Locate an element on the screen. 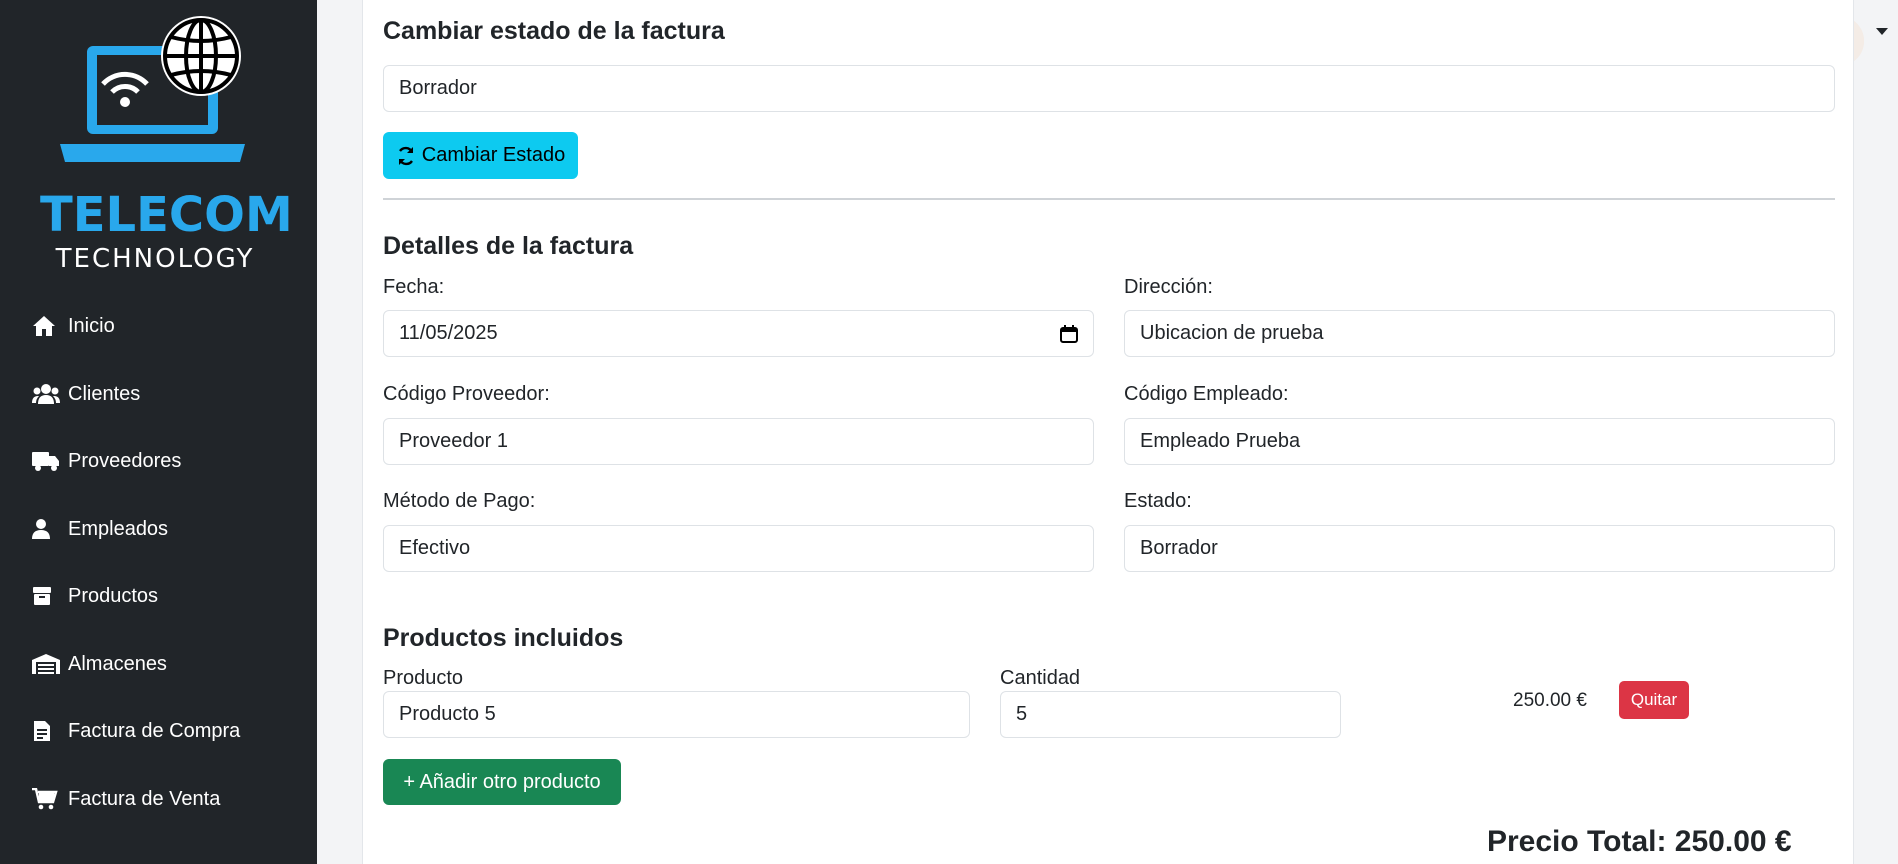  direccion-label: Dirección: is located at coordinates (1168, 287).